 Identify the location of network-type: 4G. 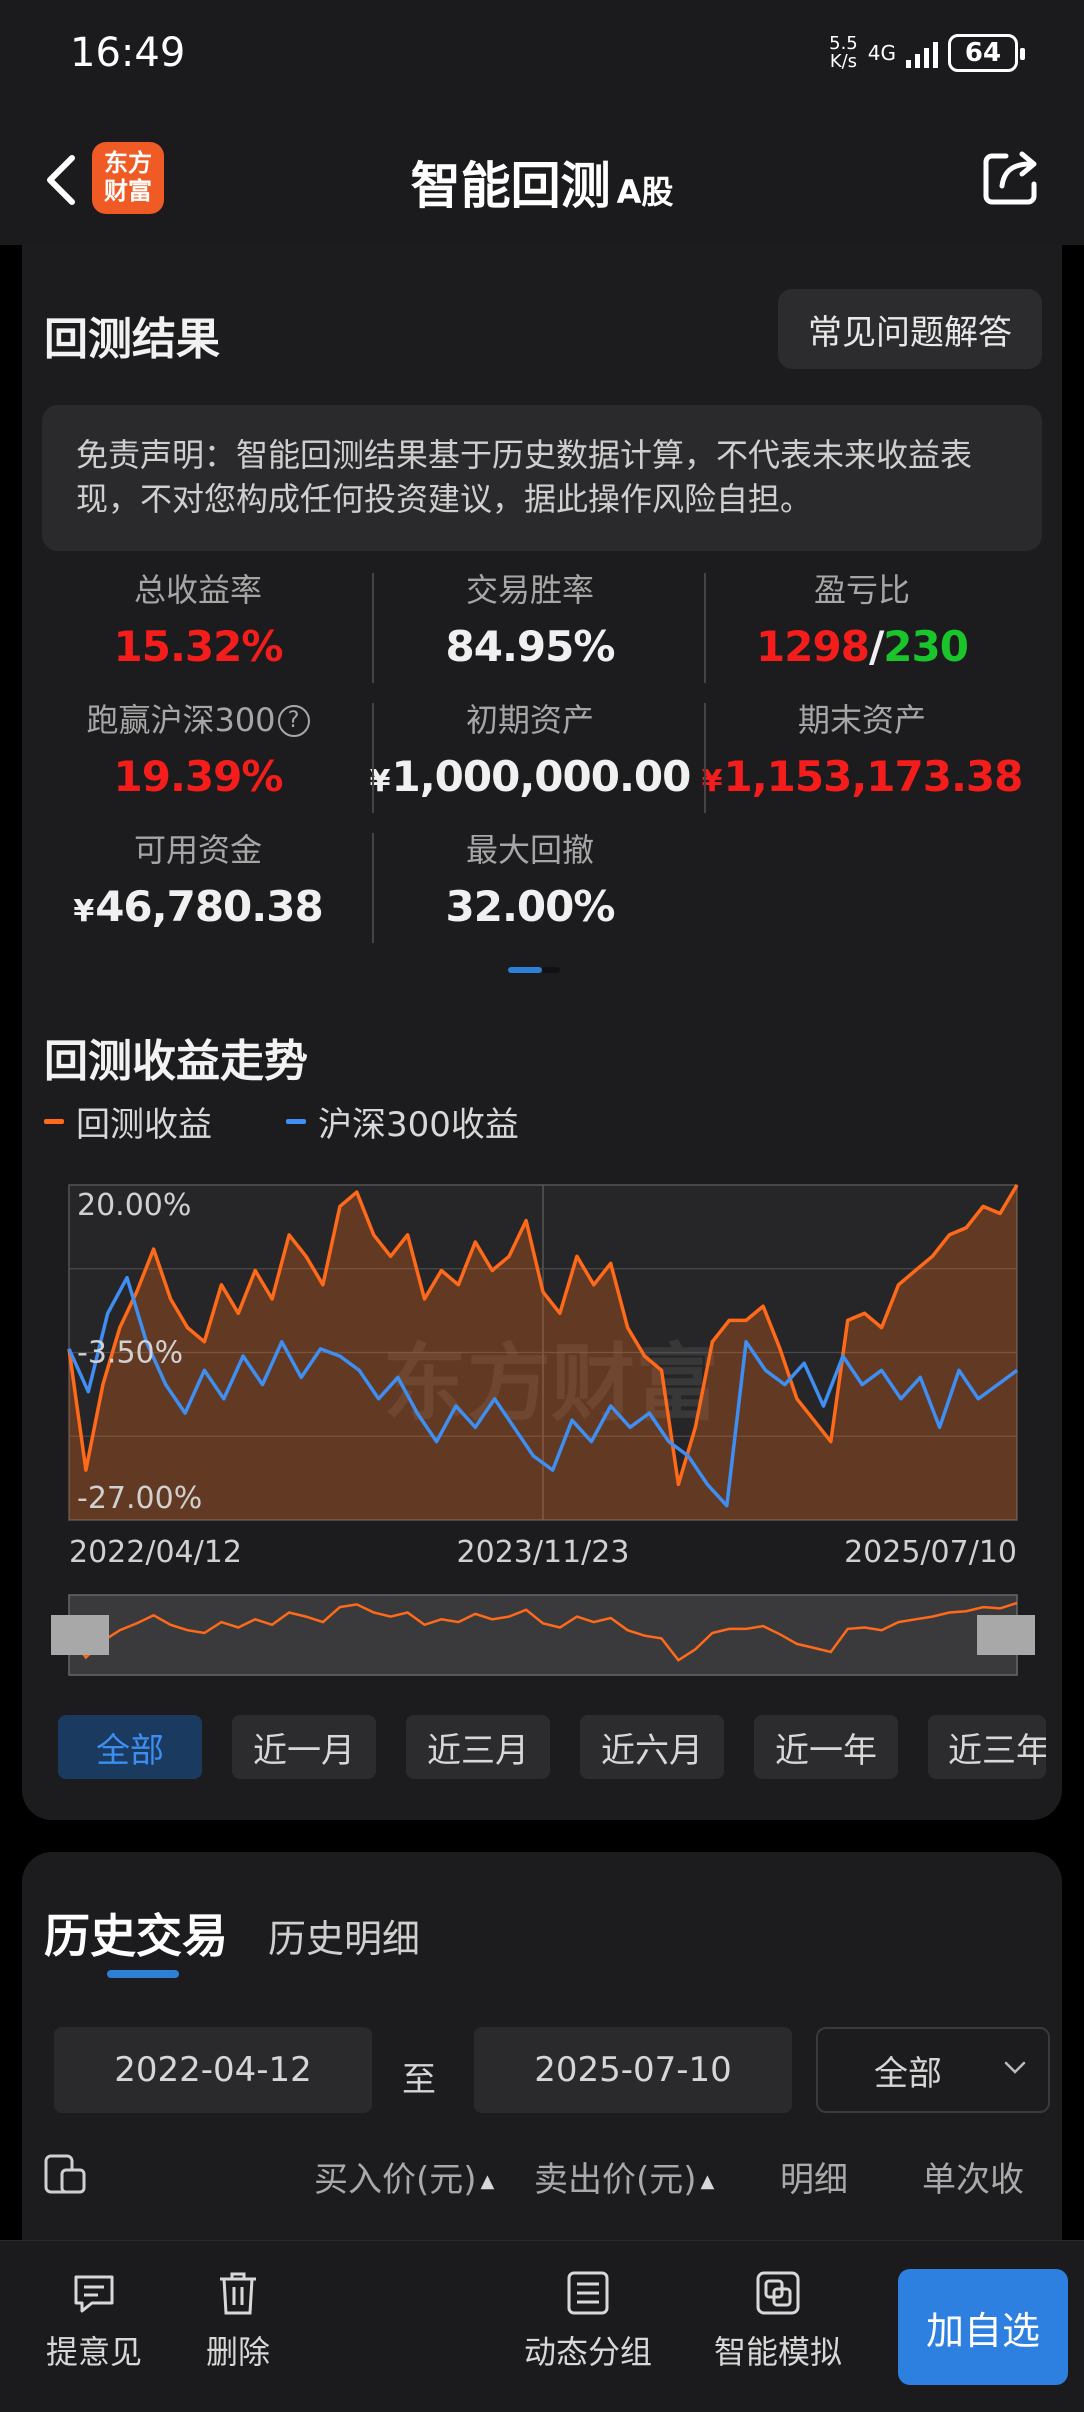
(881, 53).